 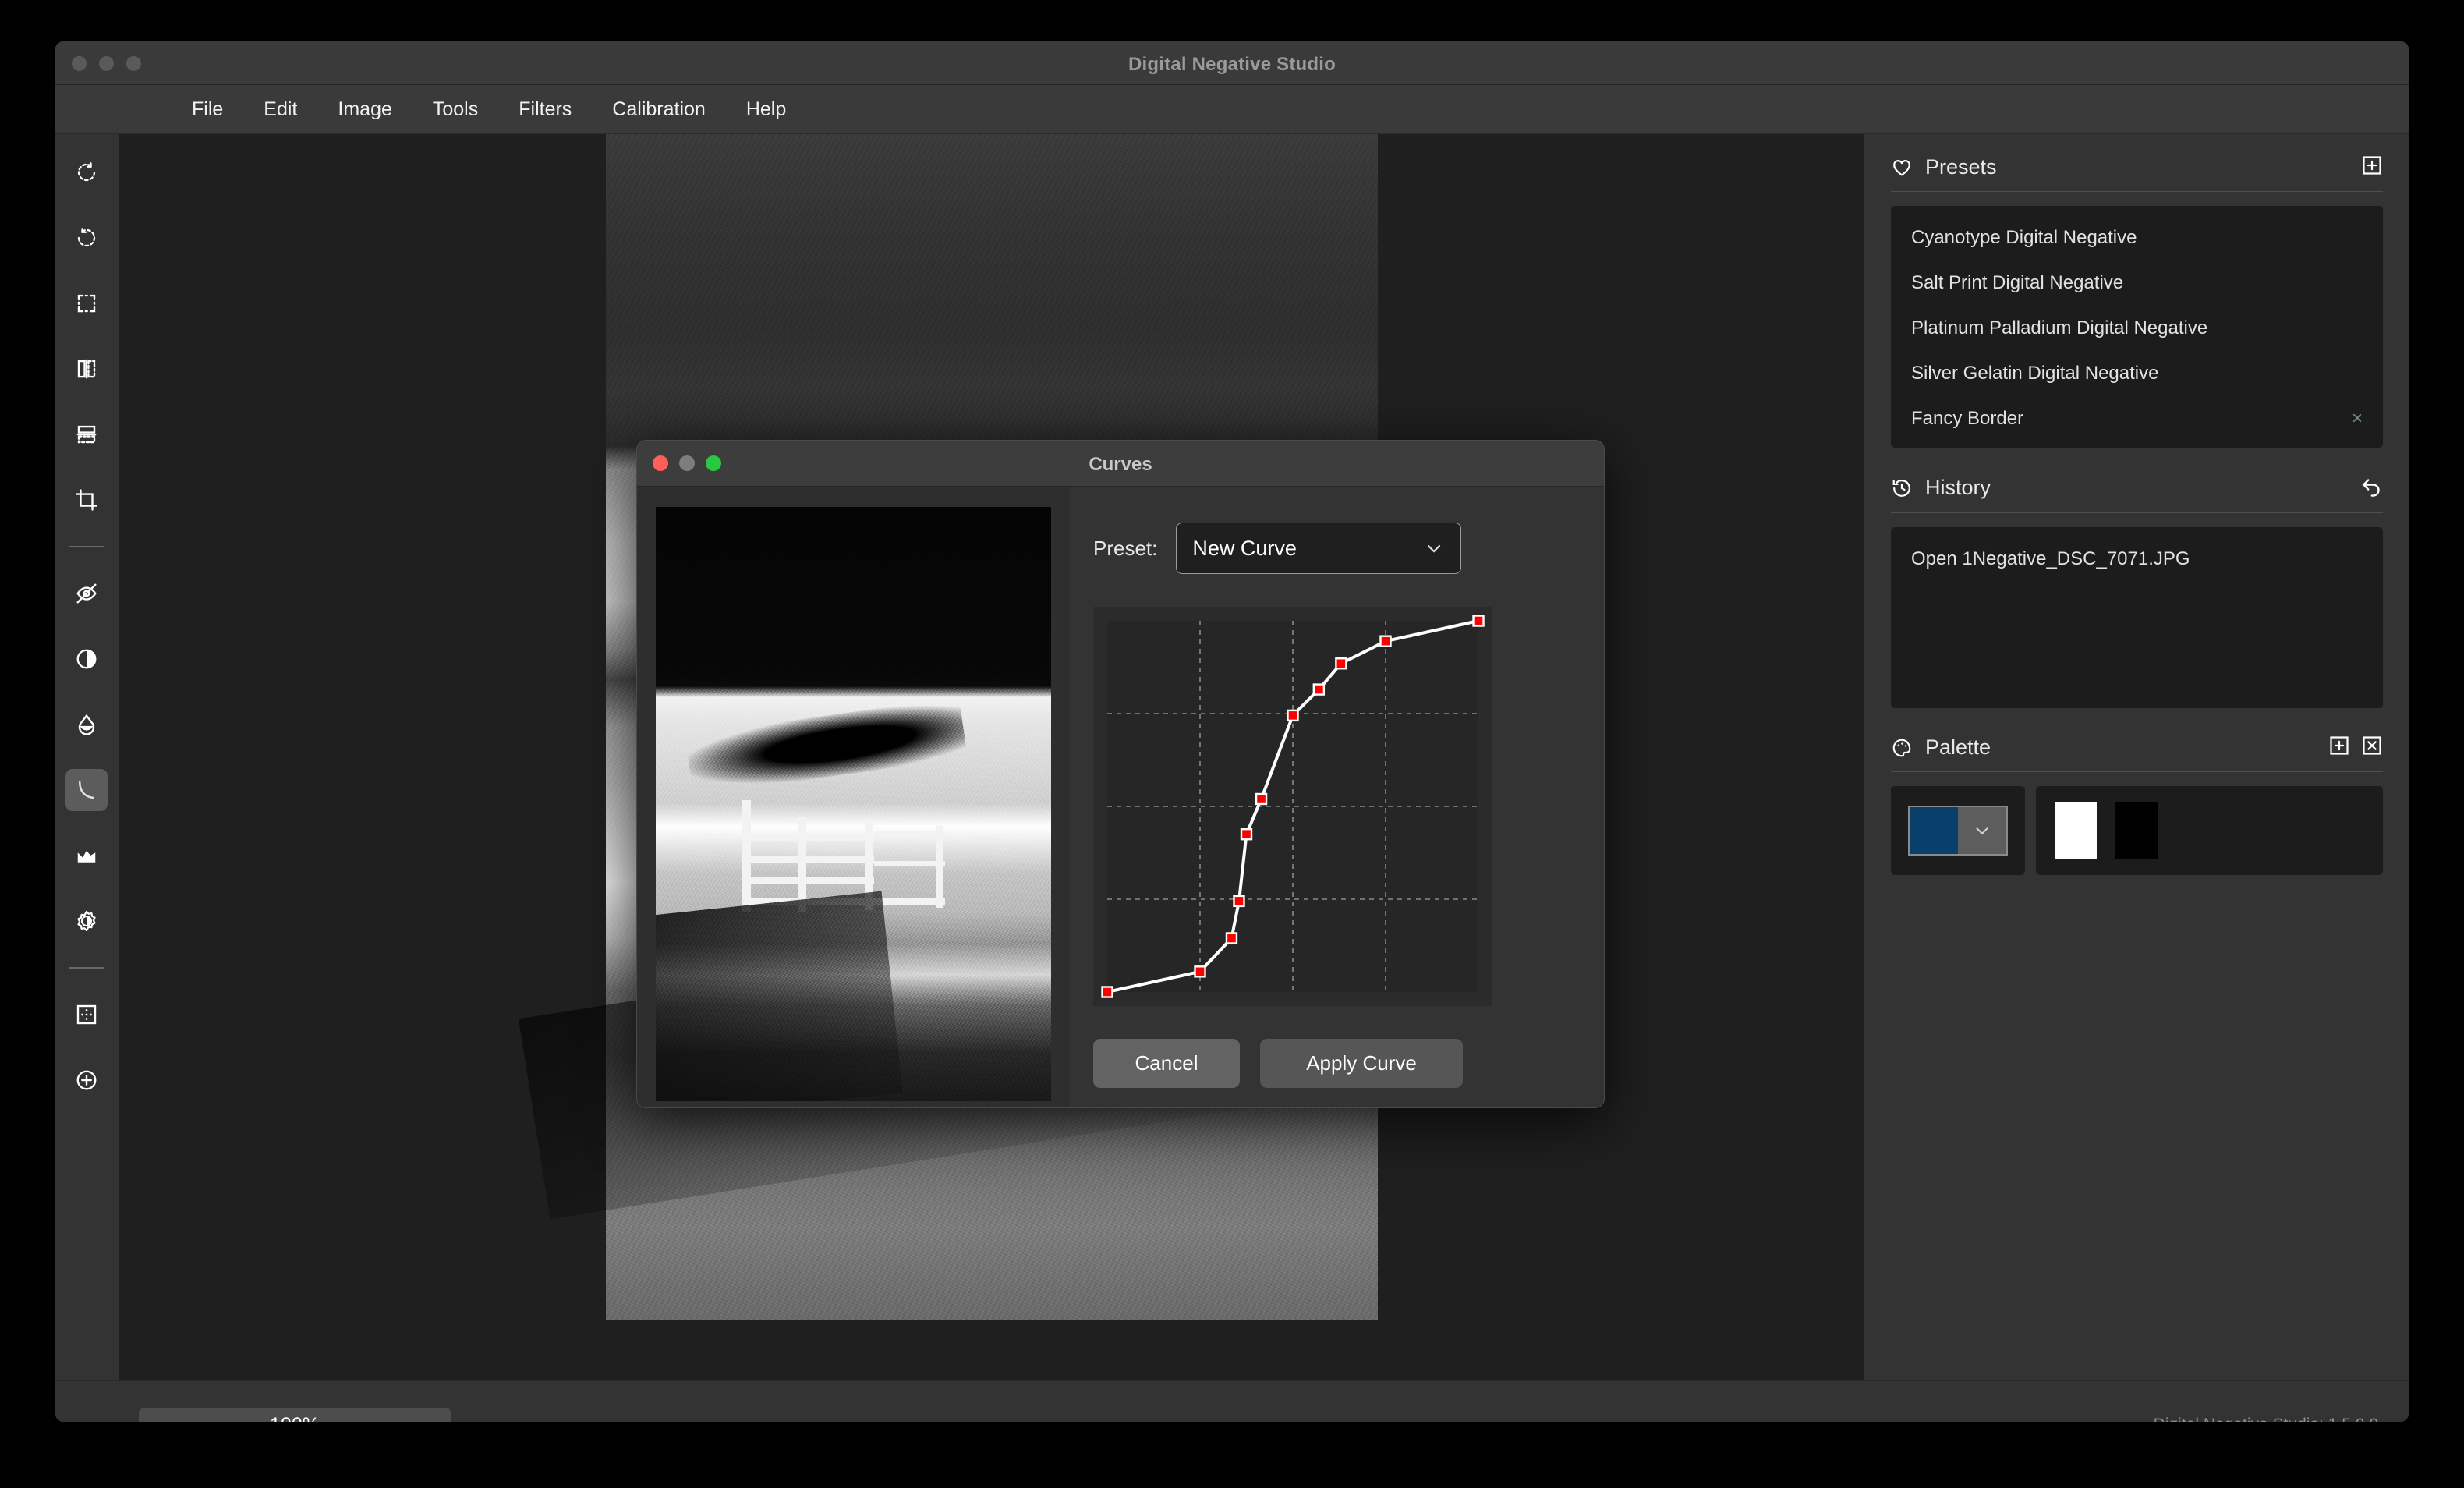 What do you see at coordinates (2076, 830) in the screenshot?
I see `palette-swatch-white` at bounding box center [2076, 830].